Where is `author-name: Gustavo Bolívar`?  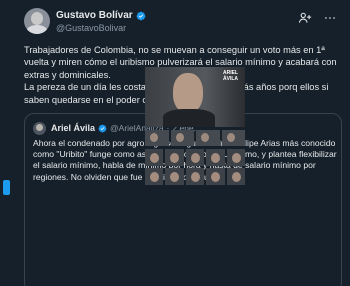 author-name: Gustavo Bolívar is located at coordinates (94, 15).